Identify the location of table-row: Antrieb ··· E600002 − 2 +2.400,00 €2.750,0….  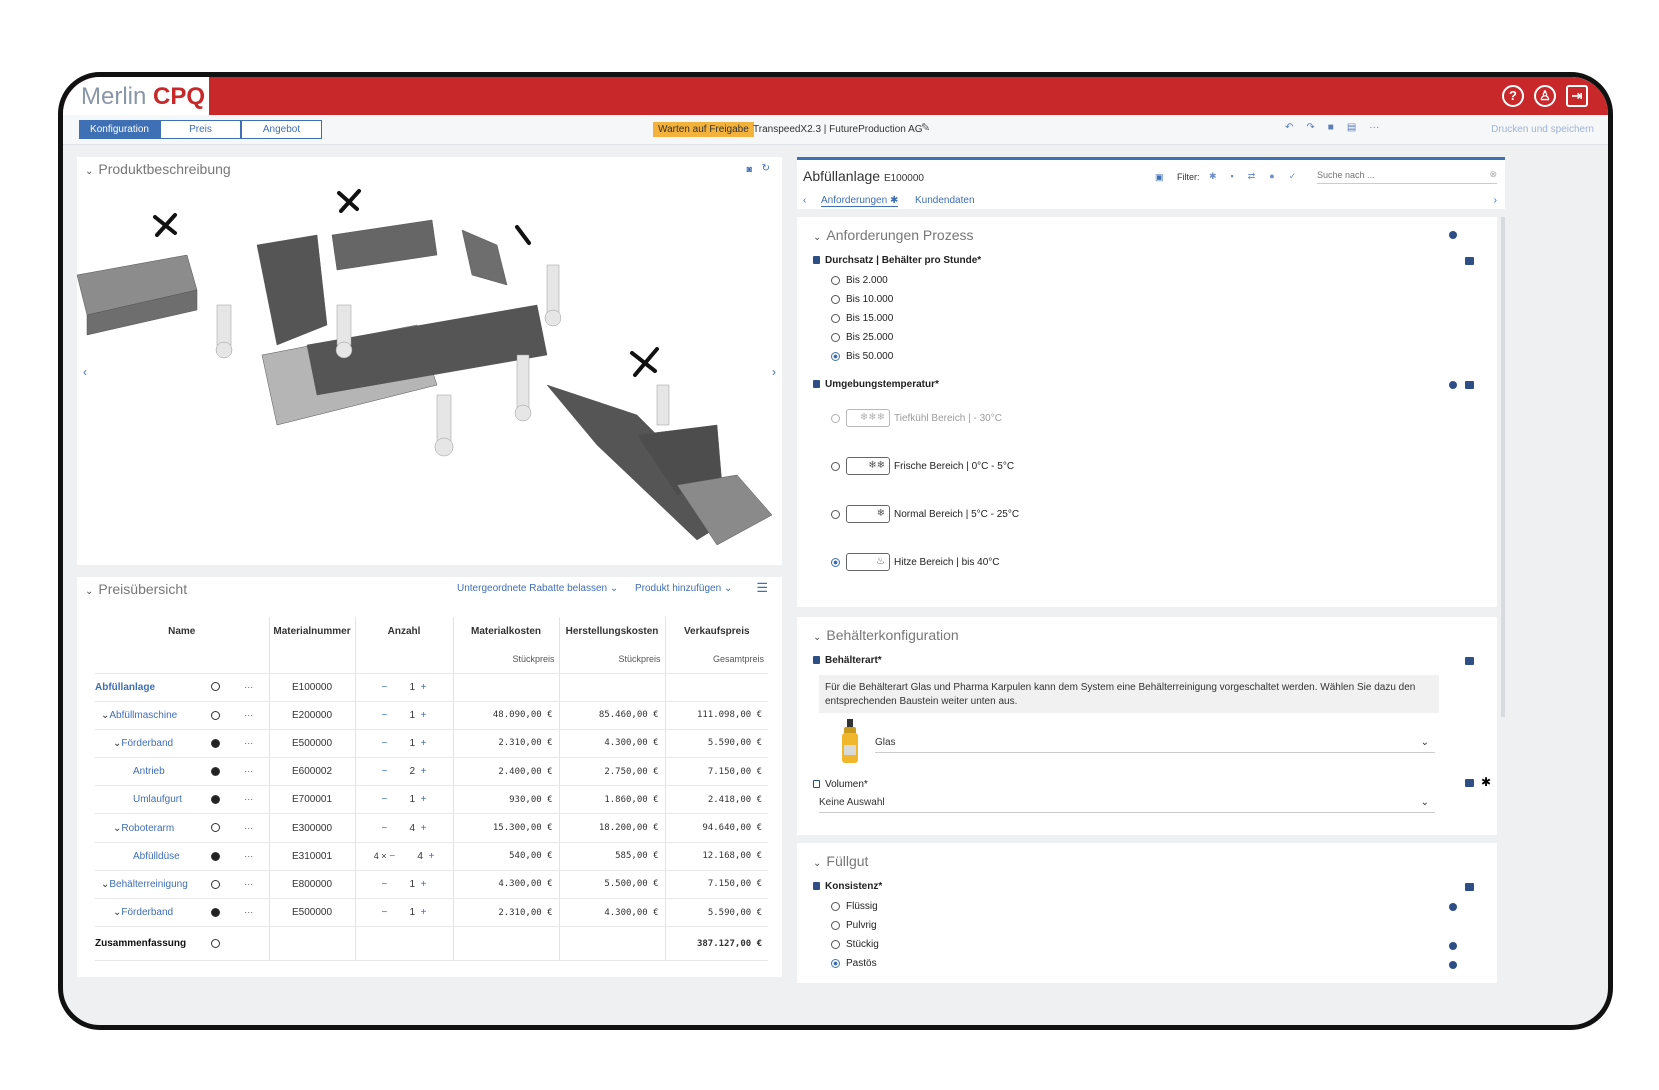
(431, 772).